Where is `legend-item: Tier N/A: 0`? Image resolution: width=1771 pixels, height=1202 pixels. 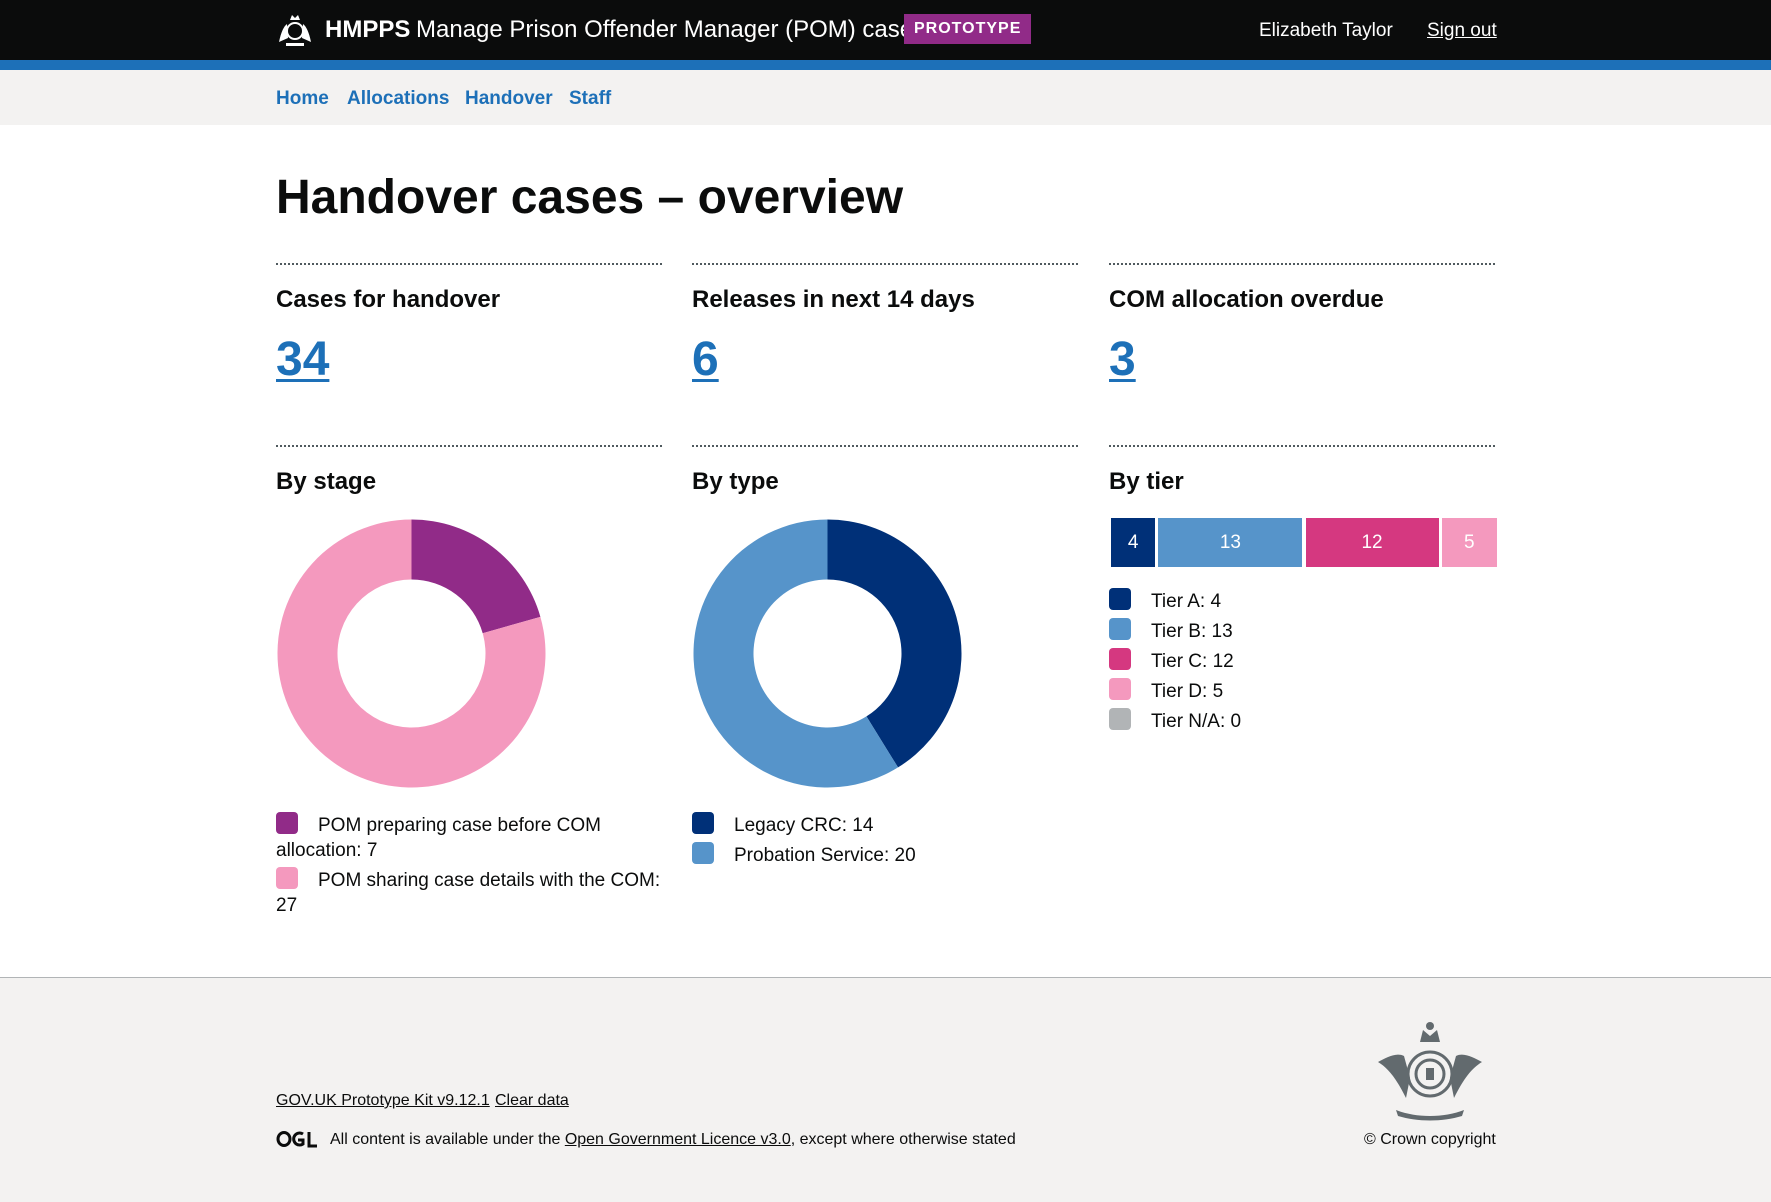 legend-item: Tier N/A: 0 is located at coordinates (1304, 721).